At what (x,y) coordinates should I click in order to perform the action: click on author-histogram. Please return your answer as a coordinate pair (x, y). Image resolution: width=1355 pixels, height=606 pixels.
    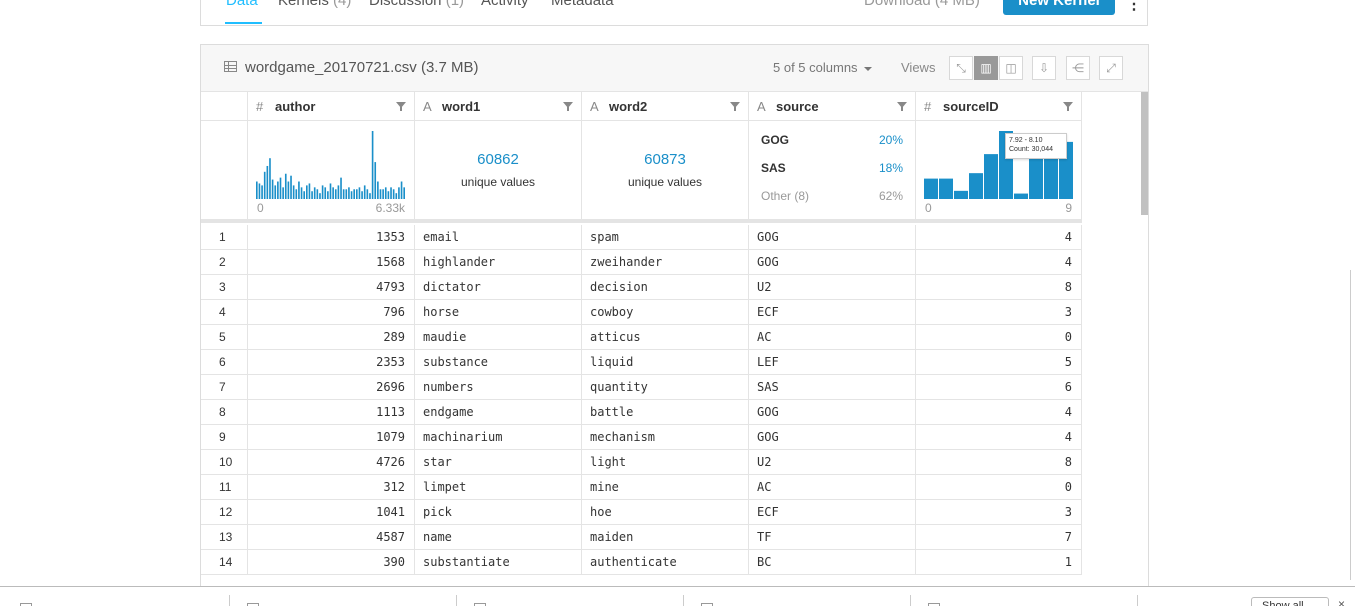
    Looking at the image, I should click on (331, 164).